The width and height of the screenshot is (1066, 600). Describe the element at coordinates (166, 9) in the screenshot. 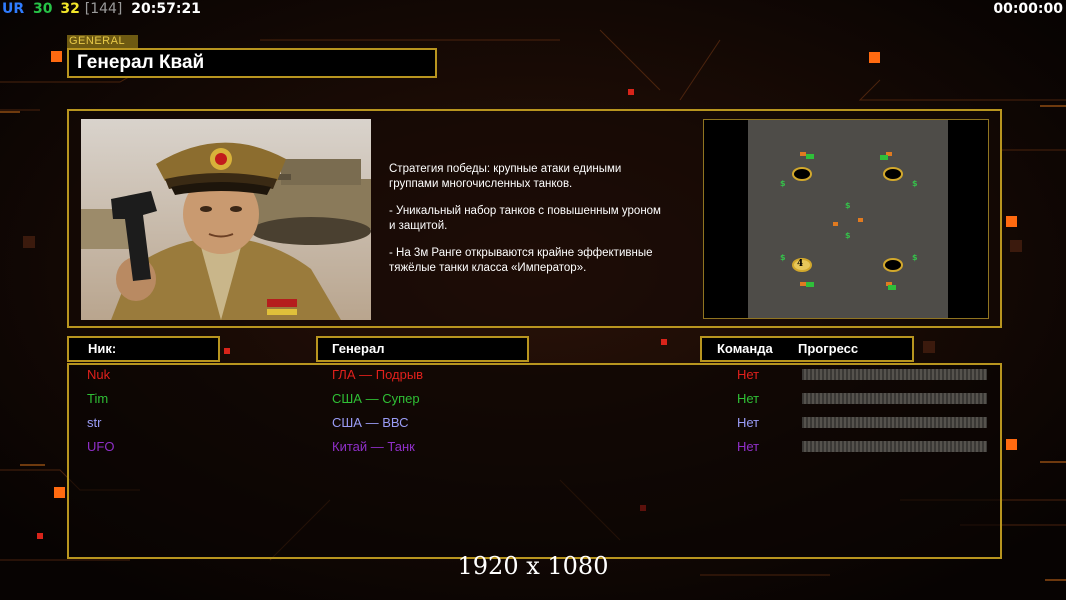

I see `status-clock: 20:57:21` at that location.